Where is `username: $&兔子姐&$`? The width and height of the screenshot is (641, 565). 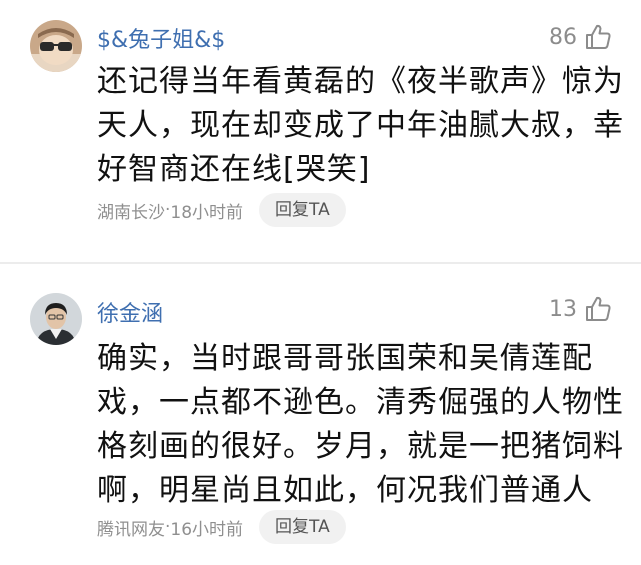 username: $&兔子姐&$ is located at coordinates (161, 38).